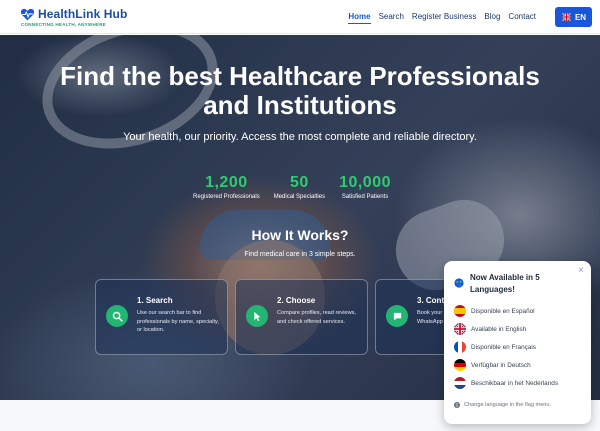 The width and height of the screenshot is (600, 431). I want to click on nl-flag-icon, so click(460, 383).